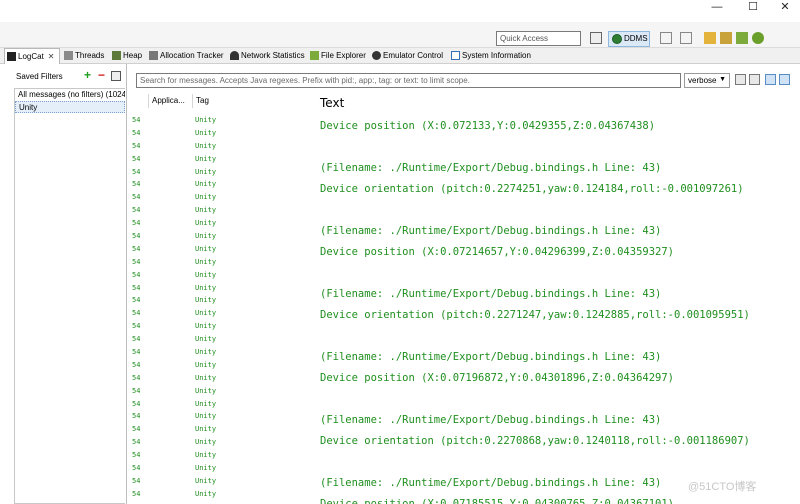 The image size is (800, 504). I want to click on add-filter-icon: +, so click(87, 75).